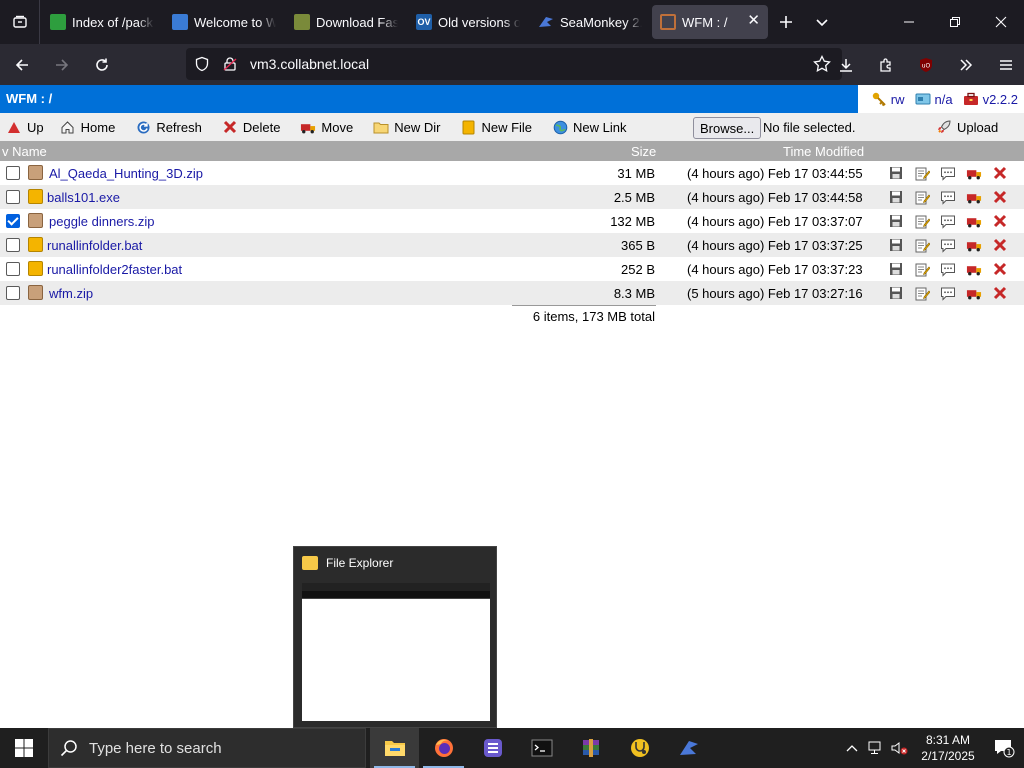  I want to click on file-name-link: wfm.zip, so click(71, 293).